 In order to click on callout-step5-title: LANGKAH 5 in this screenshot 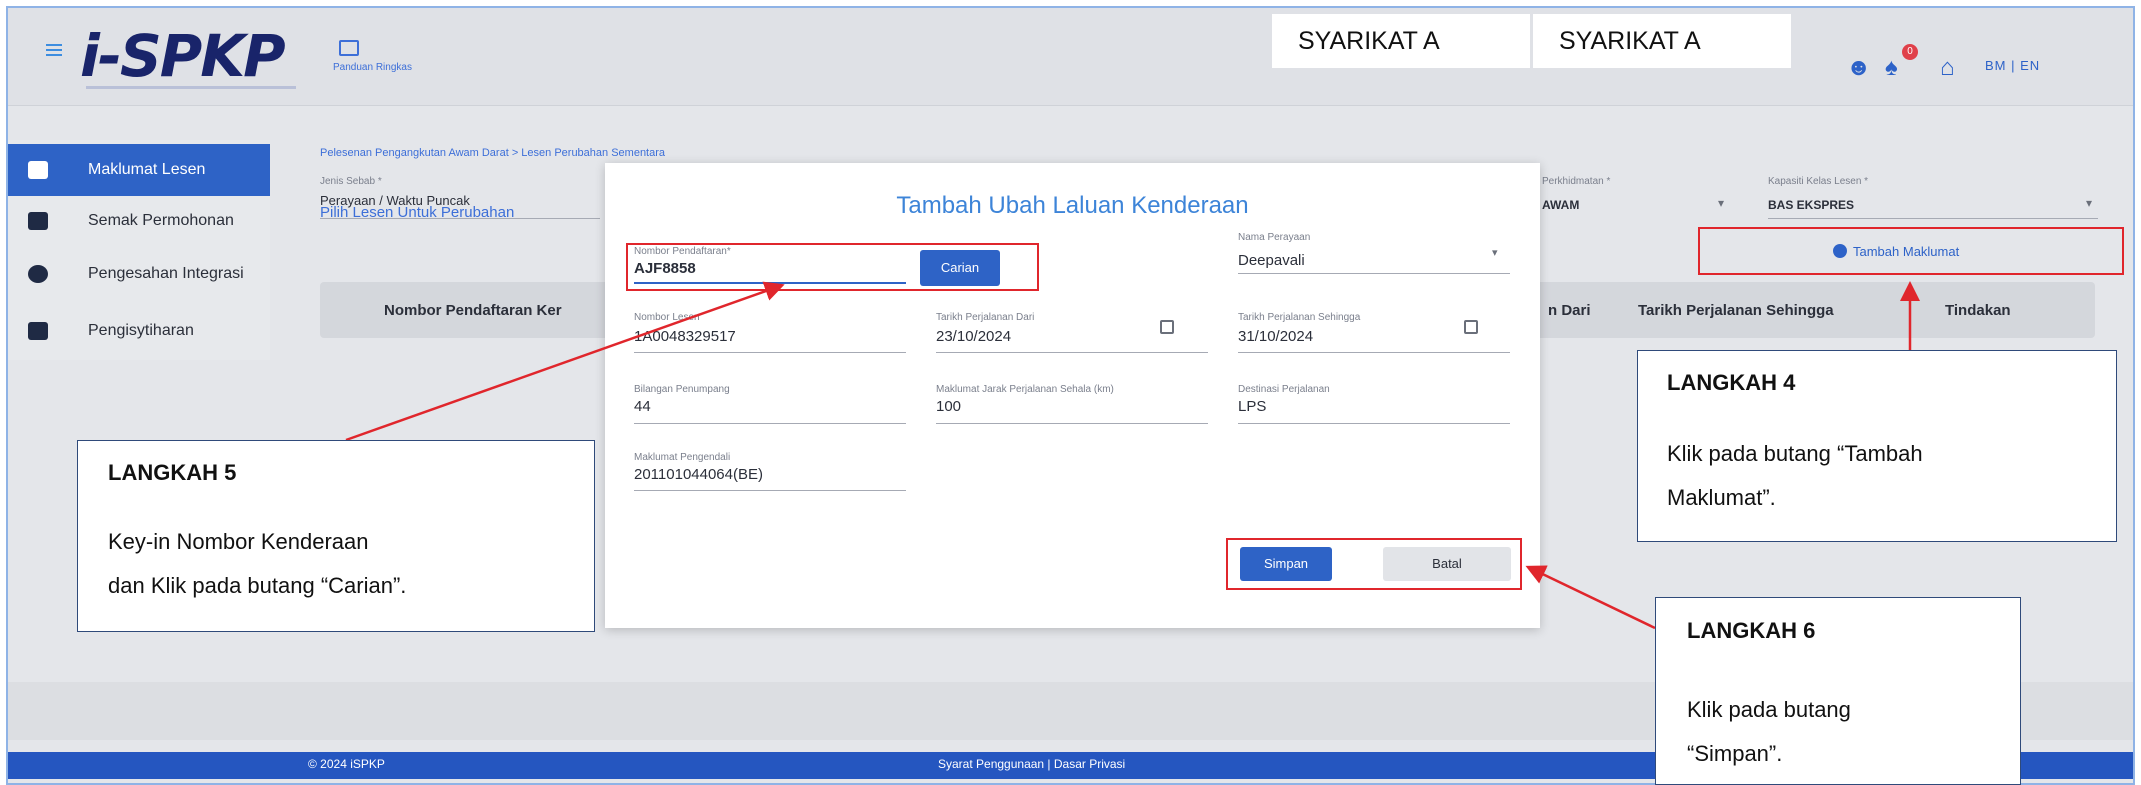, I will do `click(172, 472)`.